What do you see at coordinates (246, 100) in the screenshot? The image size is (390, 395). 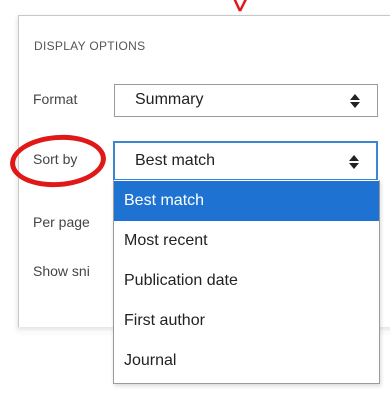 I see `format-select: Summary` at bounding box center [246, 100].